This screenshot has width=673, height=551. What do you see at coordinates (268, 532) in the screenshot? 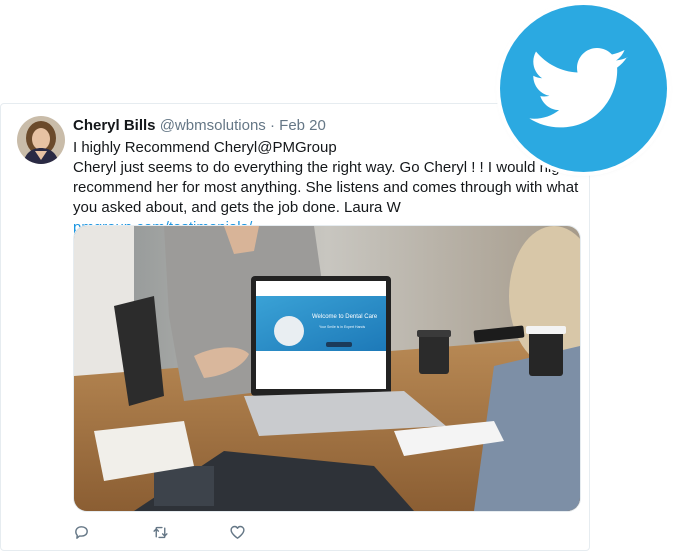
I see `like-button` at bounding box center [268, 532].